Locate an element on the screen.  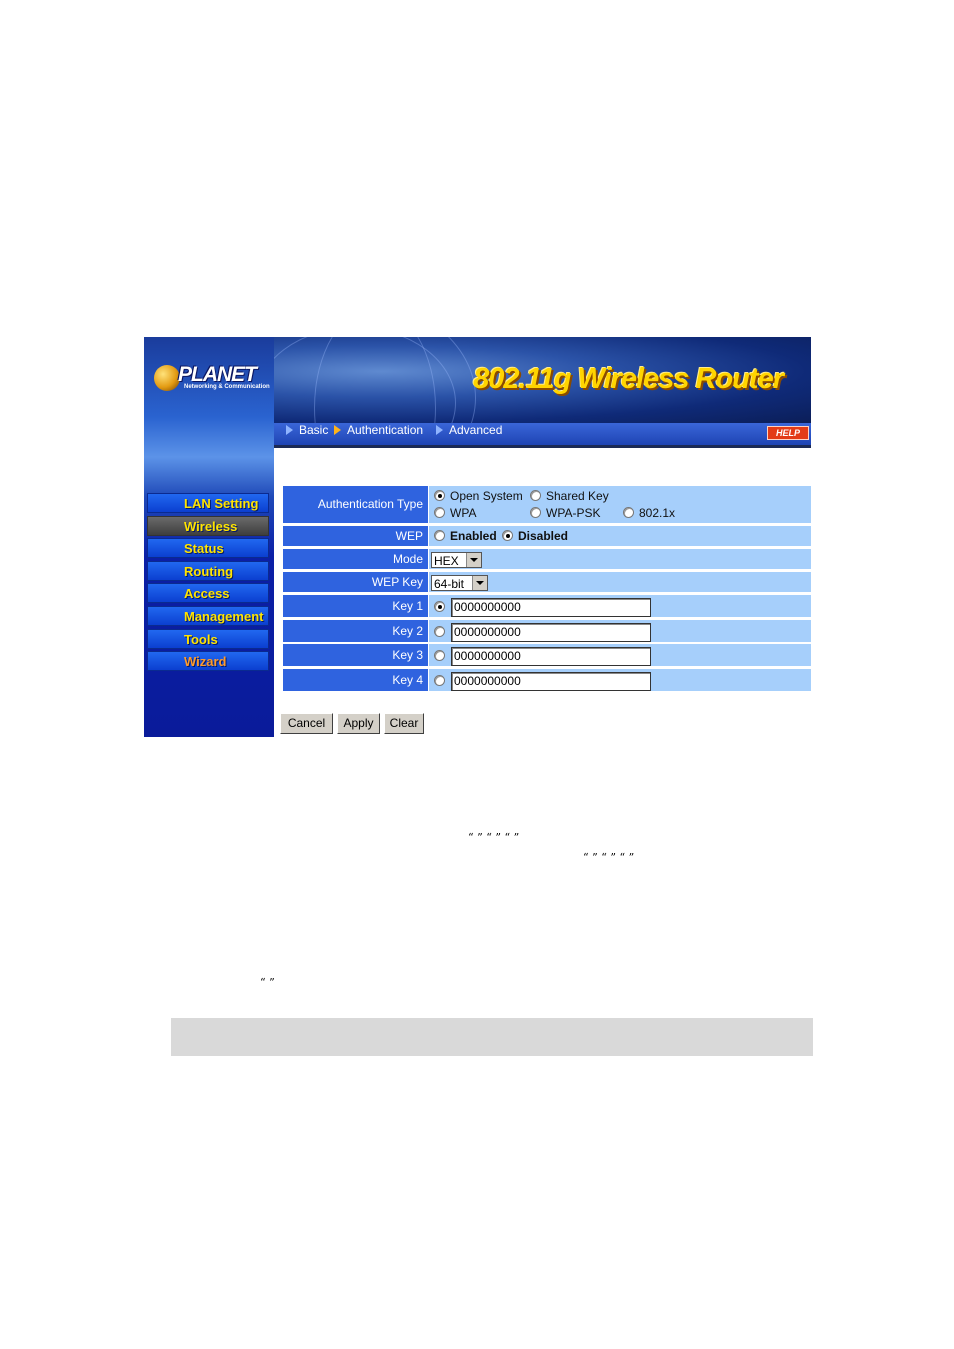
key-4-cell: 0000000000 is located at coordinates (620, 680).